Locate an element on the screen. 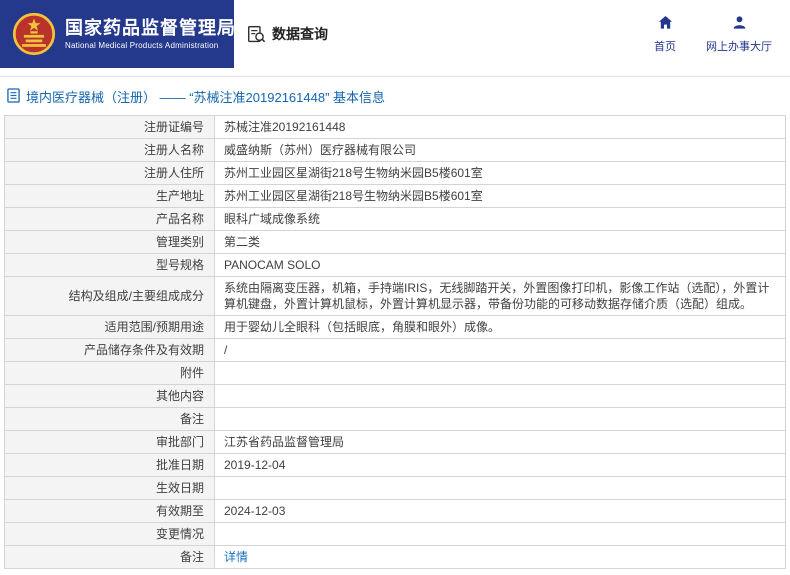  row-value: 详情 is located at coordinates (500, 557).